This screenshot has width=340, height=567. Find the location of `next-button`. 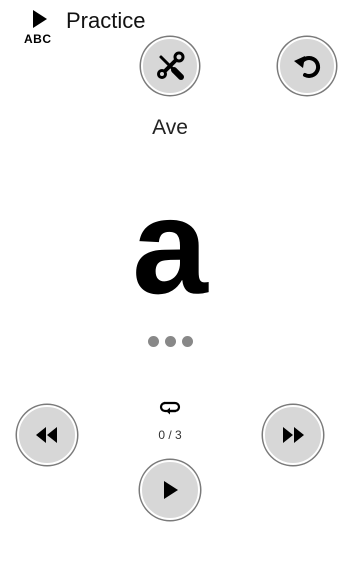

next-button is located at coordinates (293, 435).